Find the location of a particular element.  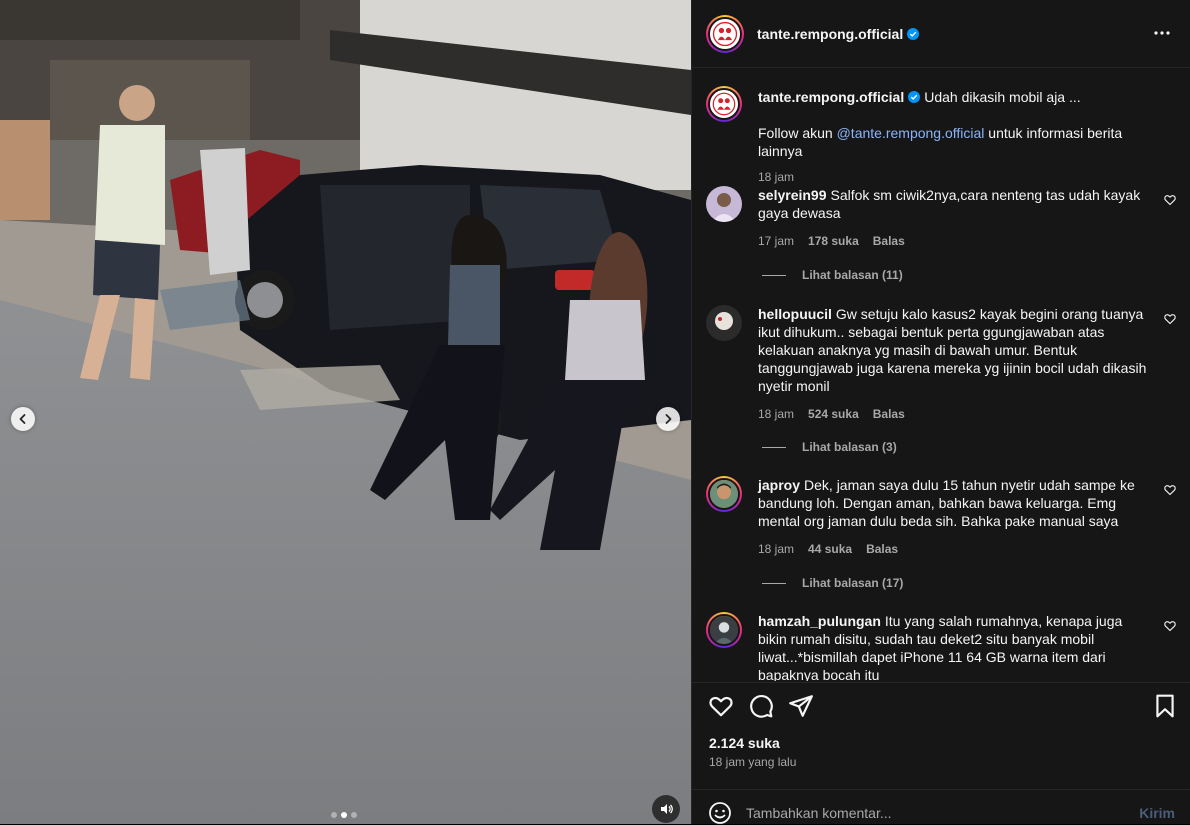

carousel-next-button is located at coordinates (668, 419).